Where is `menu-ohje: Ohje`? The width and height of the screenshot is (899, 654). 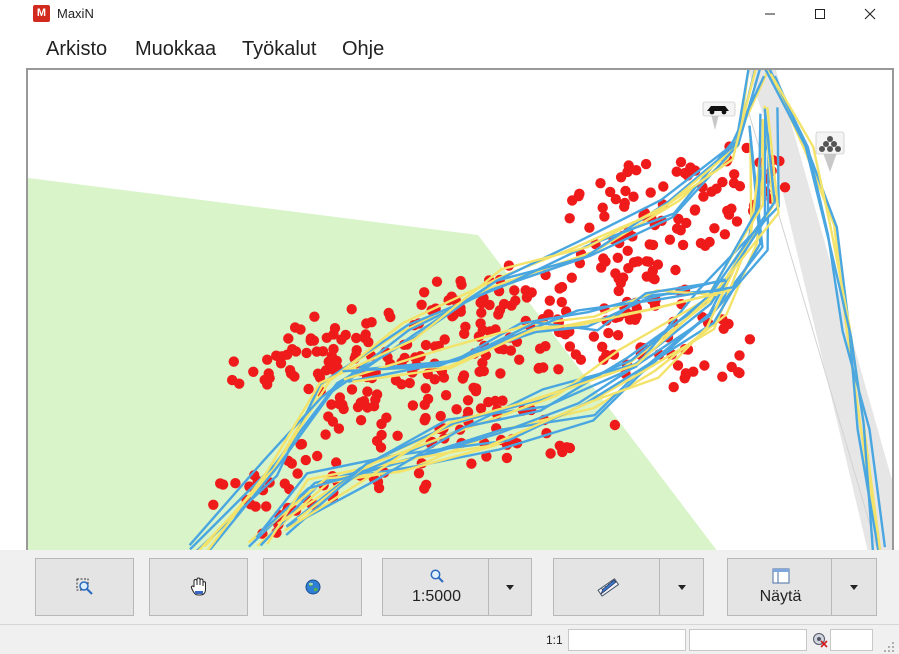
menu-ohje: Ohje is located at coordinates (363, 49).